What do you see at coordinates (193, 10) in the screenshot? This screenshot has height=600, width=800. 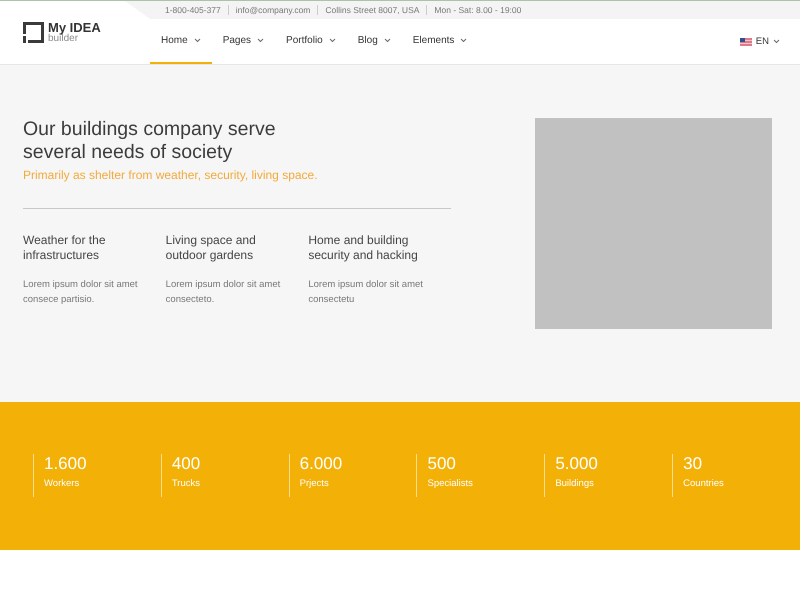 I see `contact-info: 1-800-405-377` at bounding box center [193, 10].